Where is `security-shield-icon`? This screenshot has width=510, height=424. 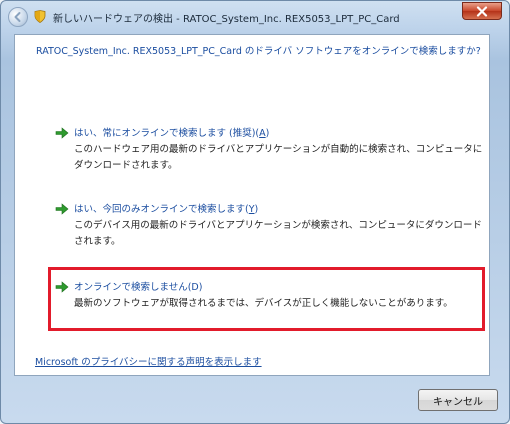
security-shield-icon is located at coordinates (40, 16).